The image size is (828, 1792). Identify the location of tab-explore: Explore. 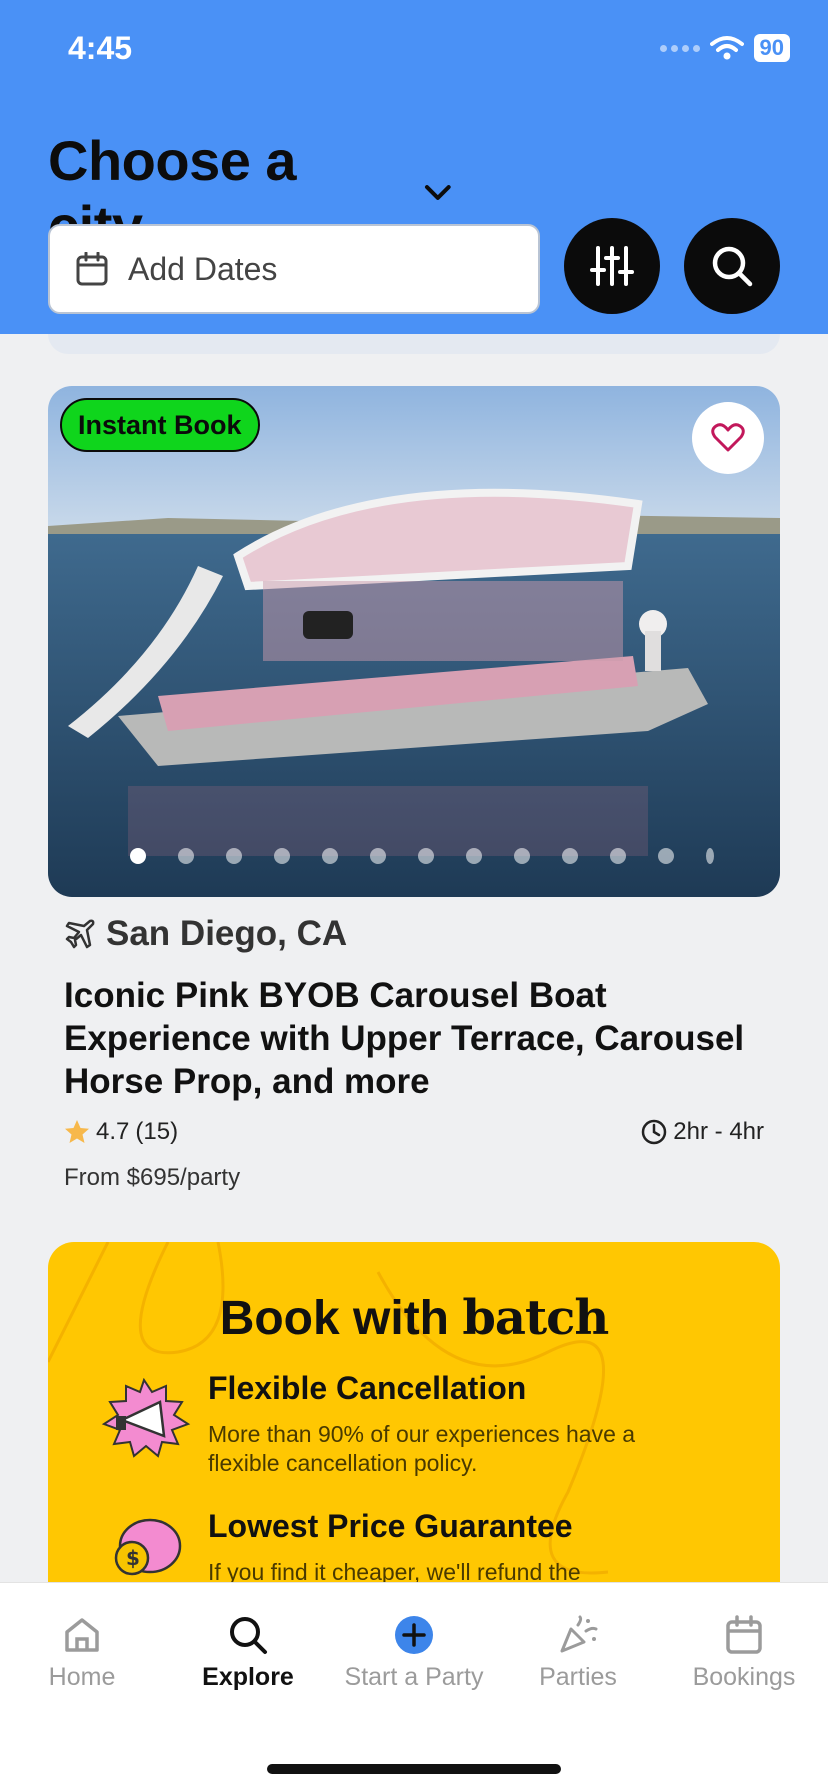
(248, 1653).